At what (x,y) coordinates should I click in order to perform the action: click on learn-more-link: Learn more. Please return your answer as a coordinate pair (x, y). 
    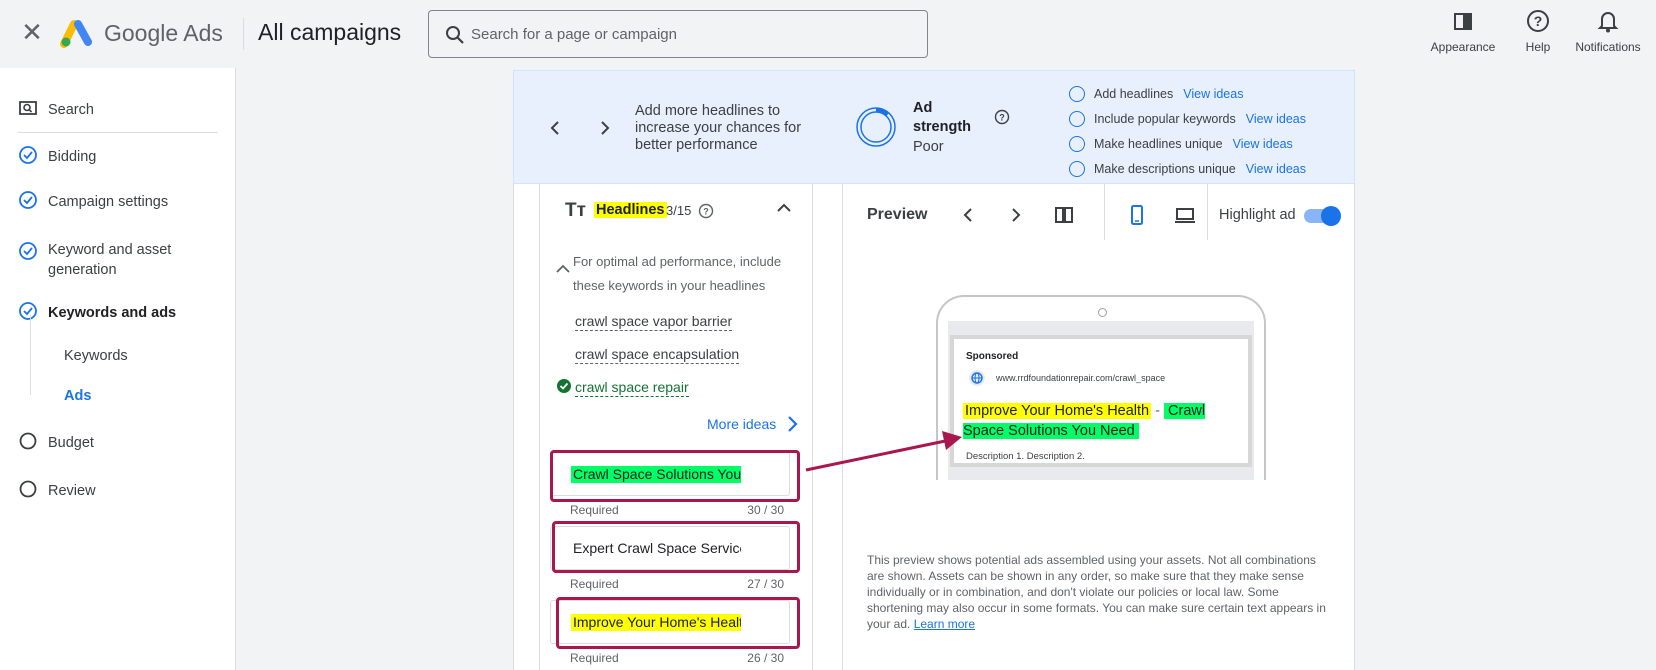
    Looking at the image, I should click on (944, 624).